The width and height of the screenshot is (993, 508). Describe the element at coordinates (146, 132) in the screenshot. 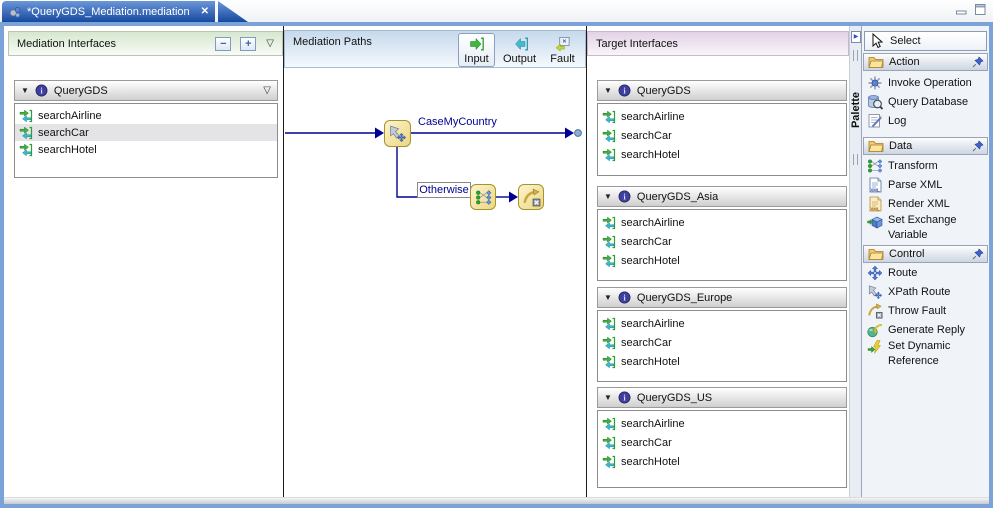

I see `operation-row-selected: searchCar` at that location.